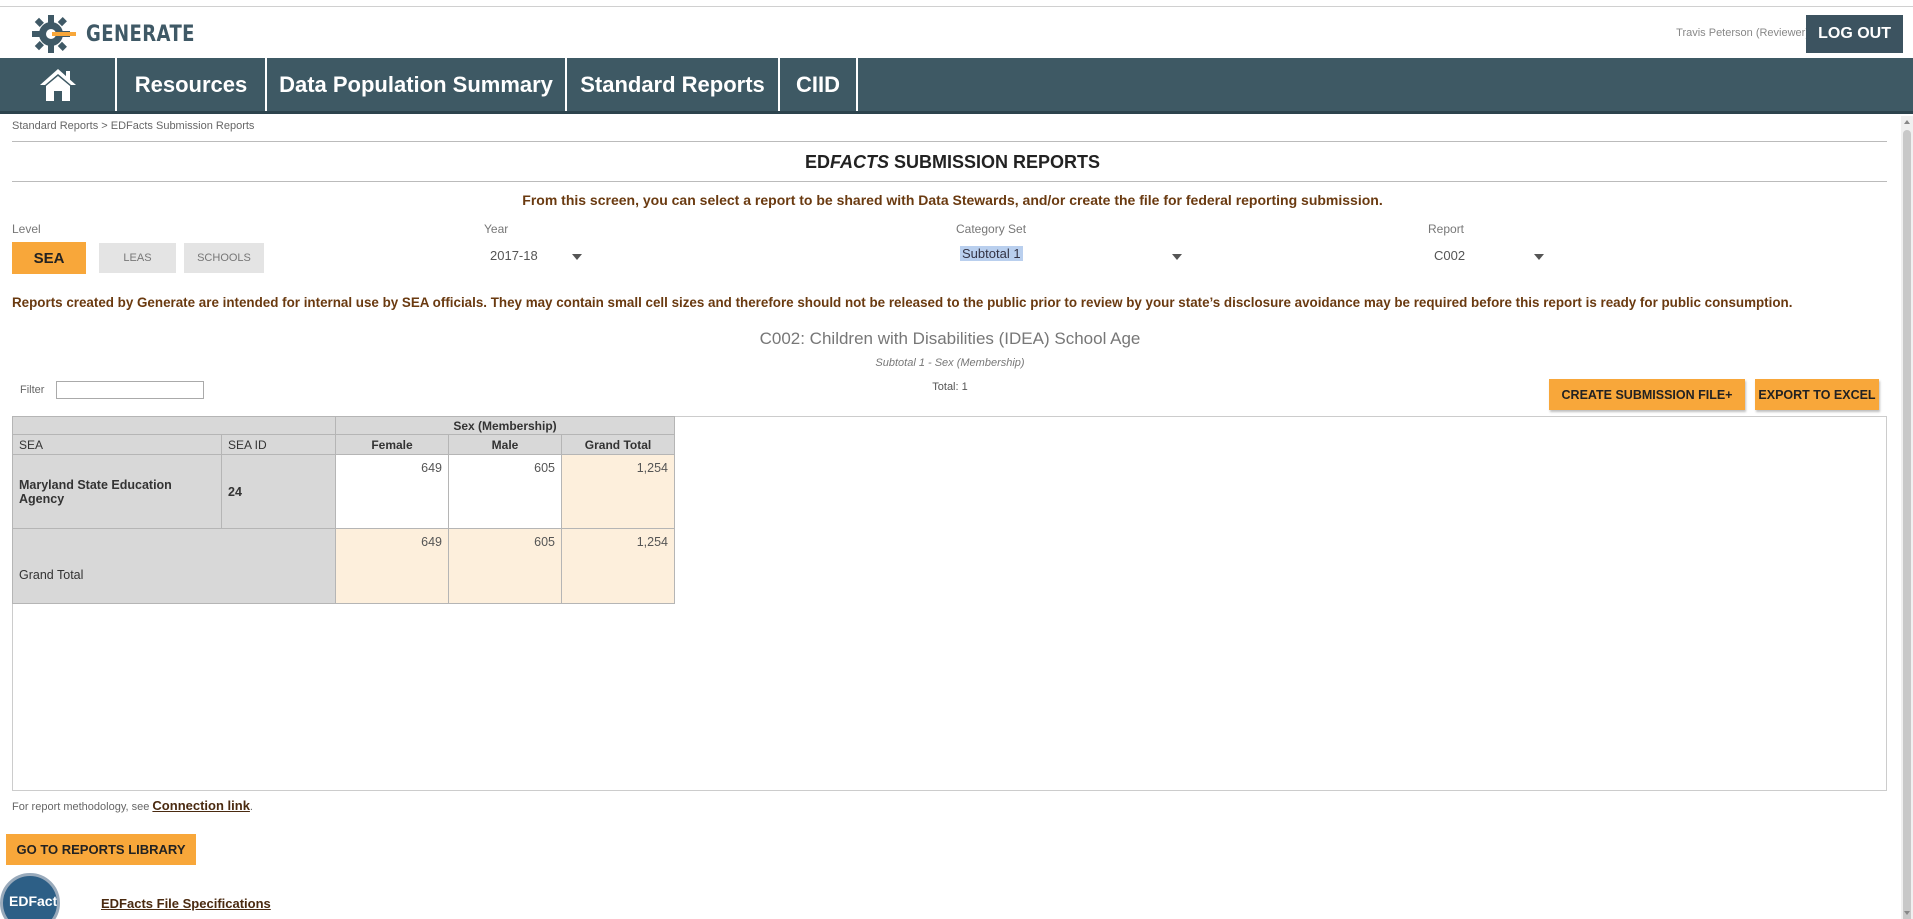 This screenshot has width=1913, height=919. I want to click on row-sea-id: 24, so click(278, 491).